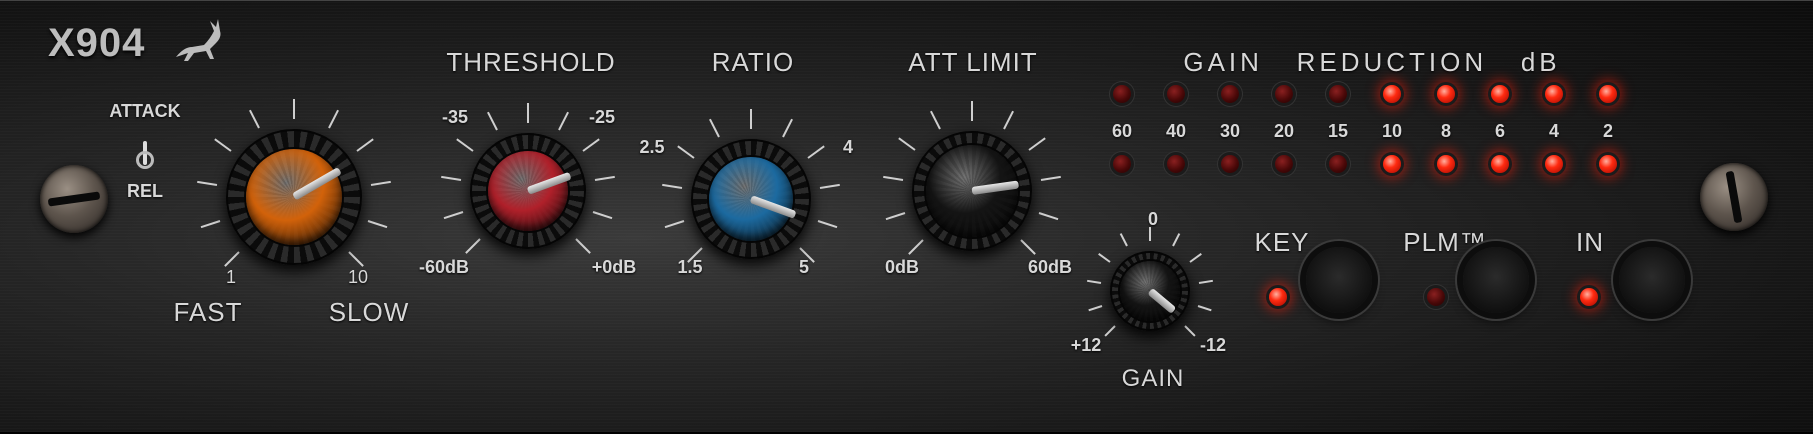  What do you see at coordinates (1339, 280) in the screenshot?
I see `key-button` at bounding box center [1339, 280].